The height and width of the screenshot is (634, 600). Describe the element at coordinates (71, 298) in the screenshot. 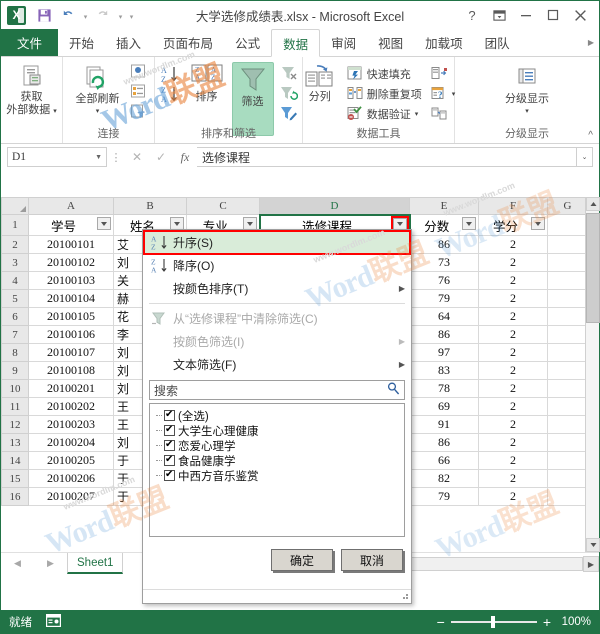

I see `cell-a5: 20100104` at that location.